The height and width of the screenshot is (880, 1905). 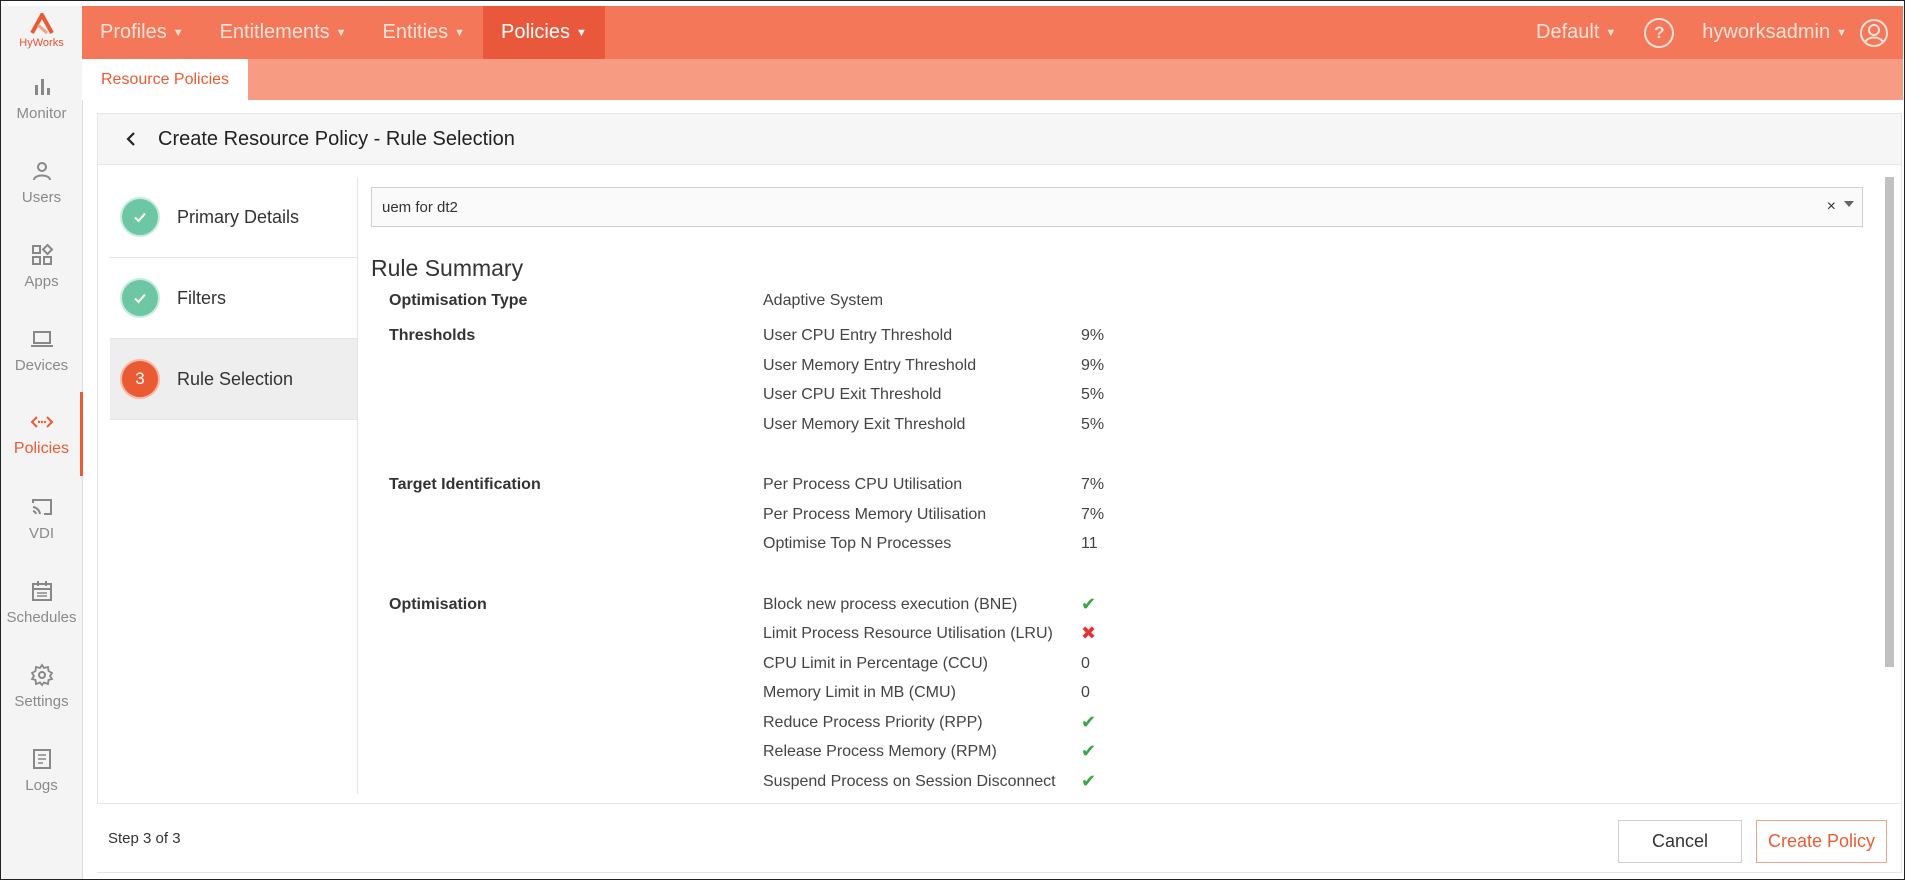 What do you see at coordinates (909, 781) in the screenshot?
I see `row-name: Suspend Process on Session Disconnect` at bounding box center [909, 781].